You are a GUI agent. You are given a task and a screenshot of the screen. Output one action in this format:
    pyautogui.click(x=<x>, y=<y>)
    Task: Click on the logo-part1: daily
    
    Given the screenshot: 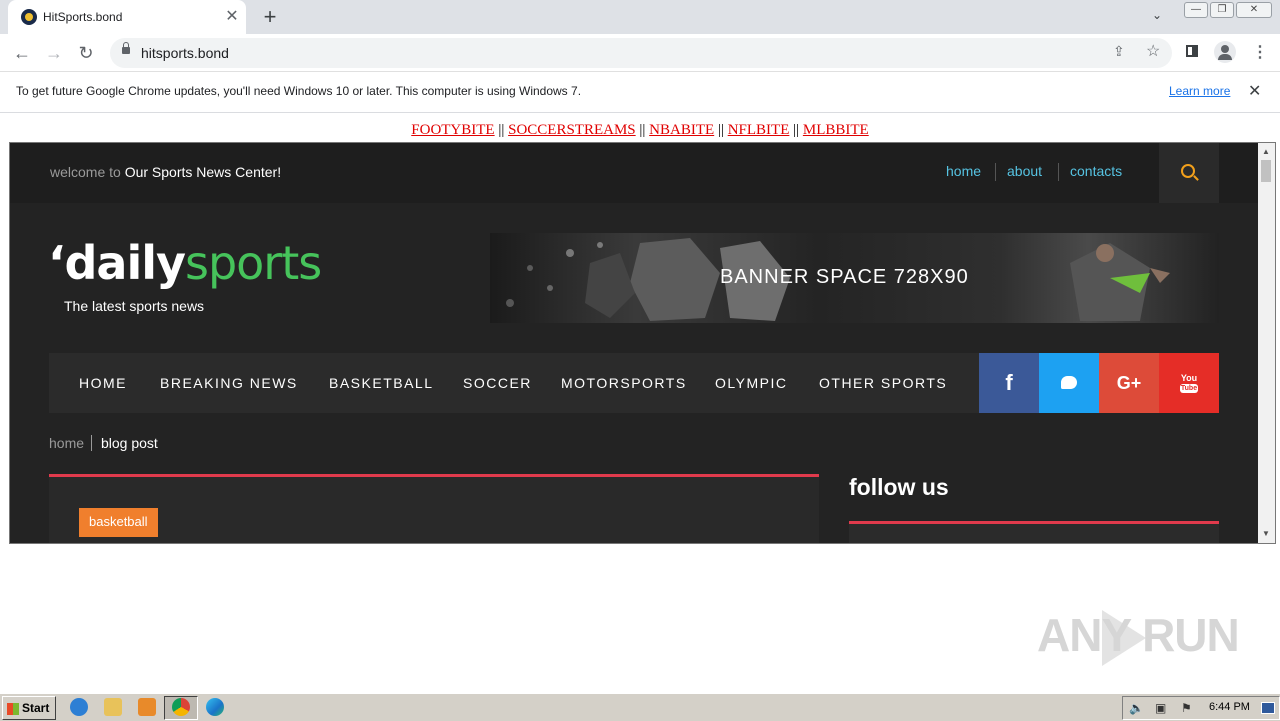 What is the action you would take?
    pyautogui.click(x=124, y=263)
    